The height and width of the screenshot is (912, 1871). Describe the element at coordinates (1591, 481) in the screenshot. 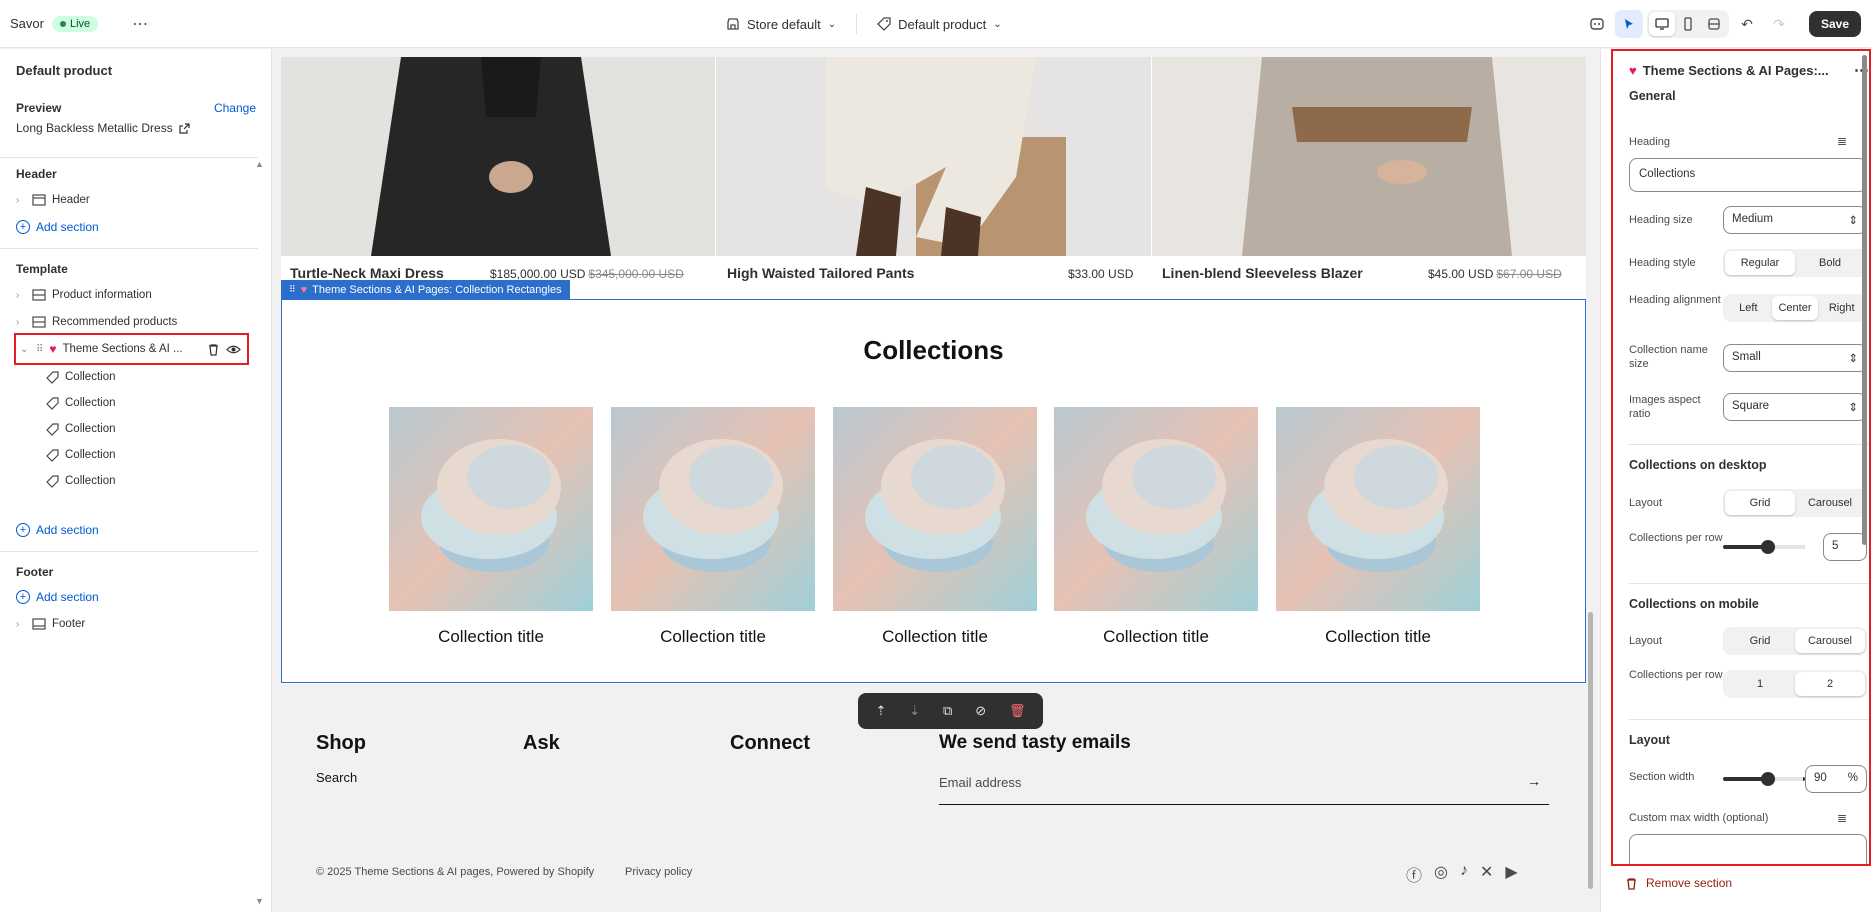

I see `canvas-scrollbar` at that location.